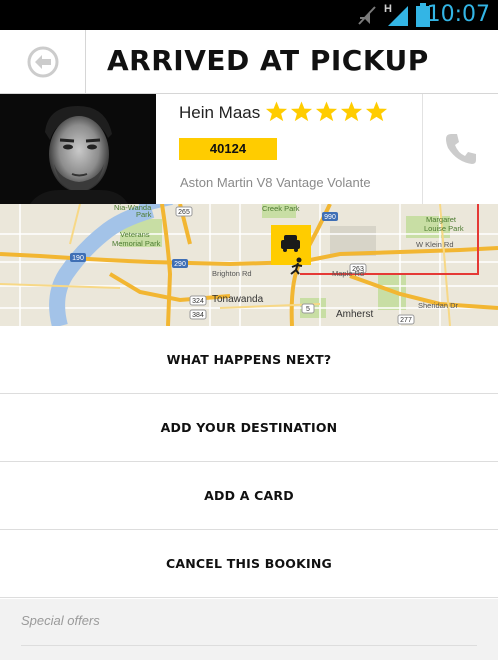 The width and height of the screenshot is (498, 660). What do you see at coordinates (144, 214) in the screenshot?
I see `map-label: Park` at bounding box center [144, 214].